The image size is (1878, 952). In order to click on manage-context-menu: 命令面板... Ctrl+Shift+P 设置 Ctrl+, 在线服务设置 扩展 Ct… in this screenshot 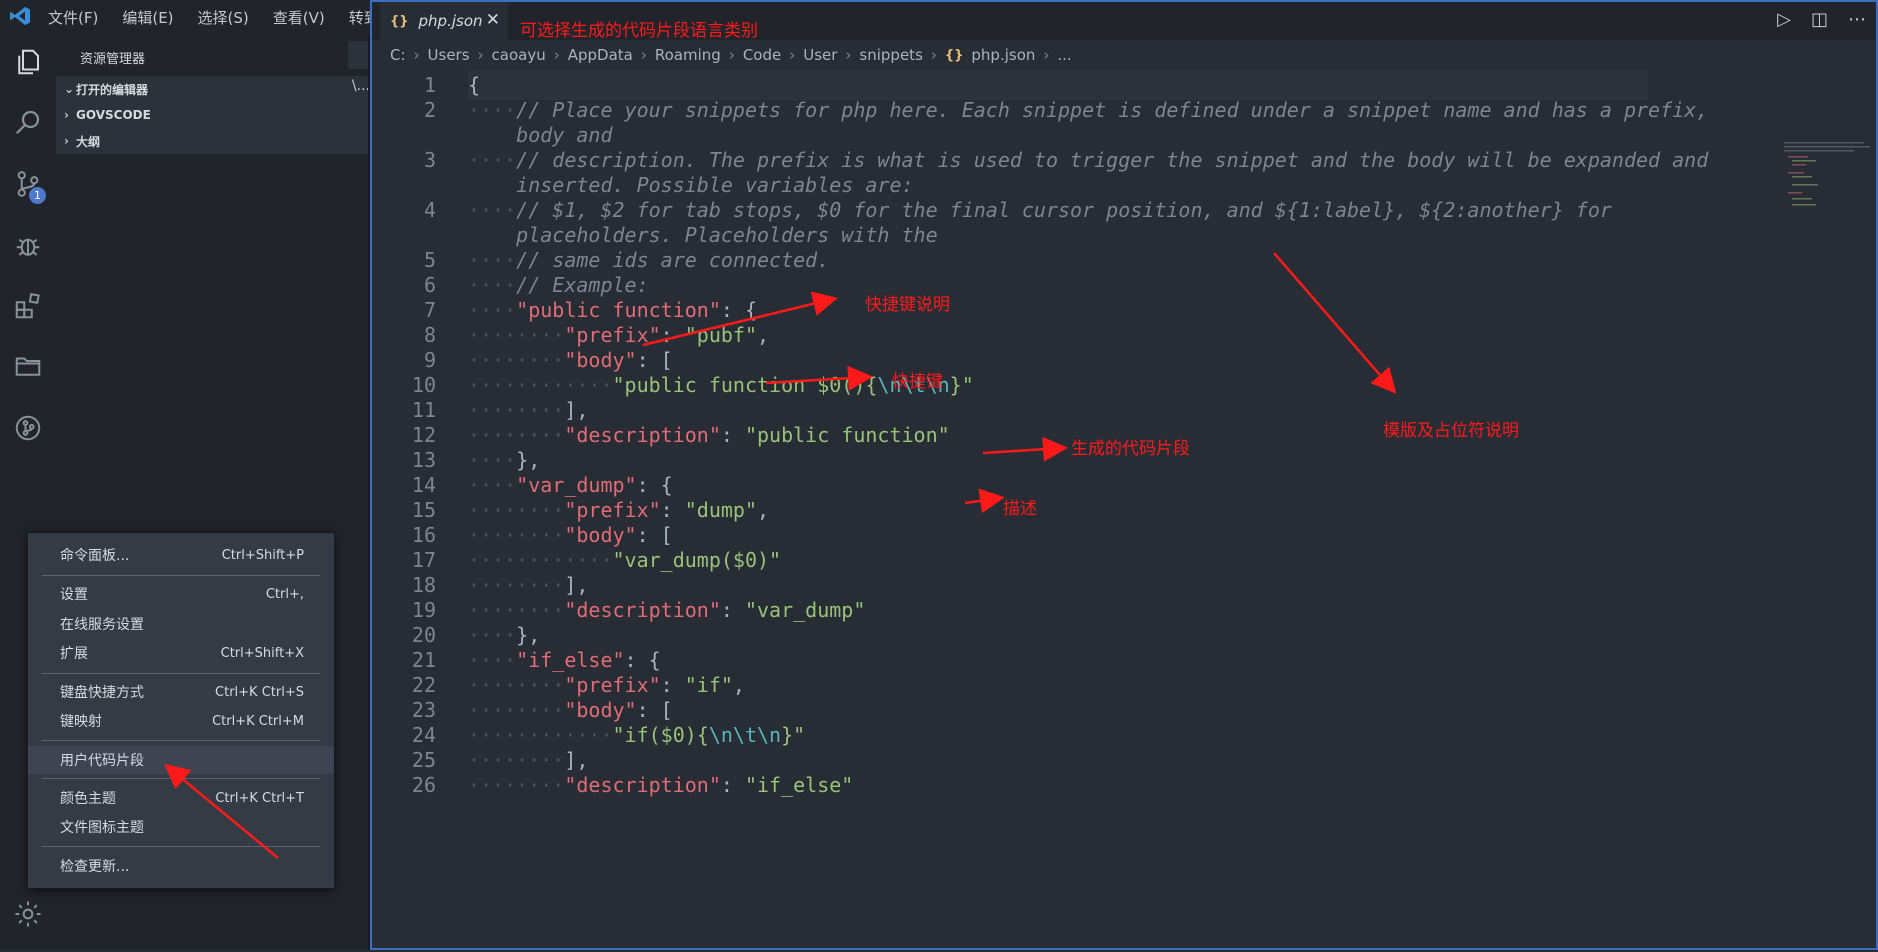, I will do `click(181, 710)`.